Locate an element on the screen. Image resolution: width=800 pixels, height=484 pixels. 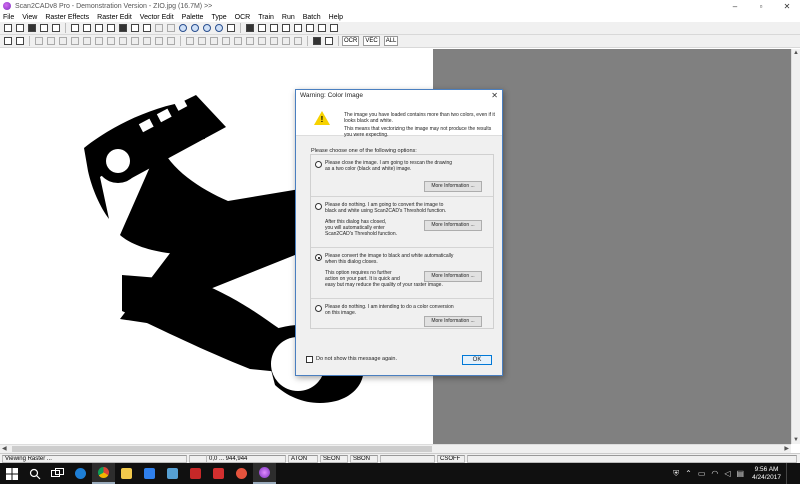
copy-icon is located at coordinates (86, 28).